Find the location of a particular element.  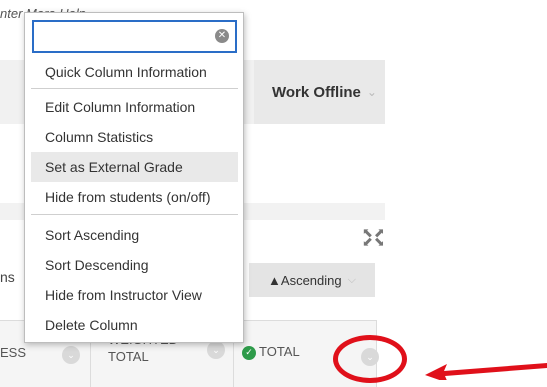

menu-item-hide-from-students: Hide from students (on/off) is located at coordinates (134, 197).